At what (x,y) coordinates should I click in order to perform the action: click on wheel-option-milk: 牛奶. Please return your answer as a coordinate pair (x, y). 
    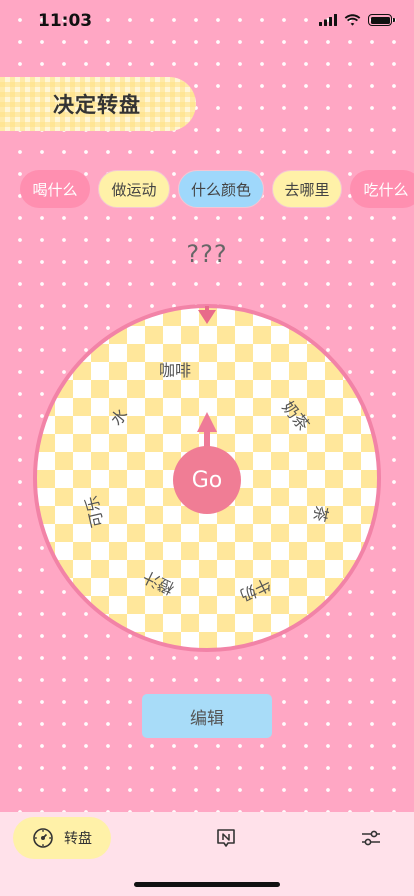
    Looking at the image, I should click on (255, 590).